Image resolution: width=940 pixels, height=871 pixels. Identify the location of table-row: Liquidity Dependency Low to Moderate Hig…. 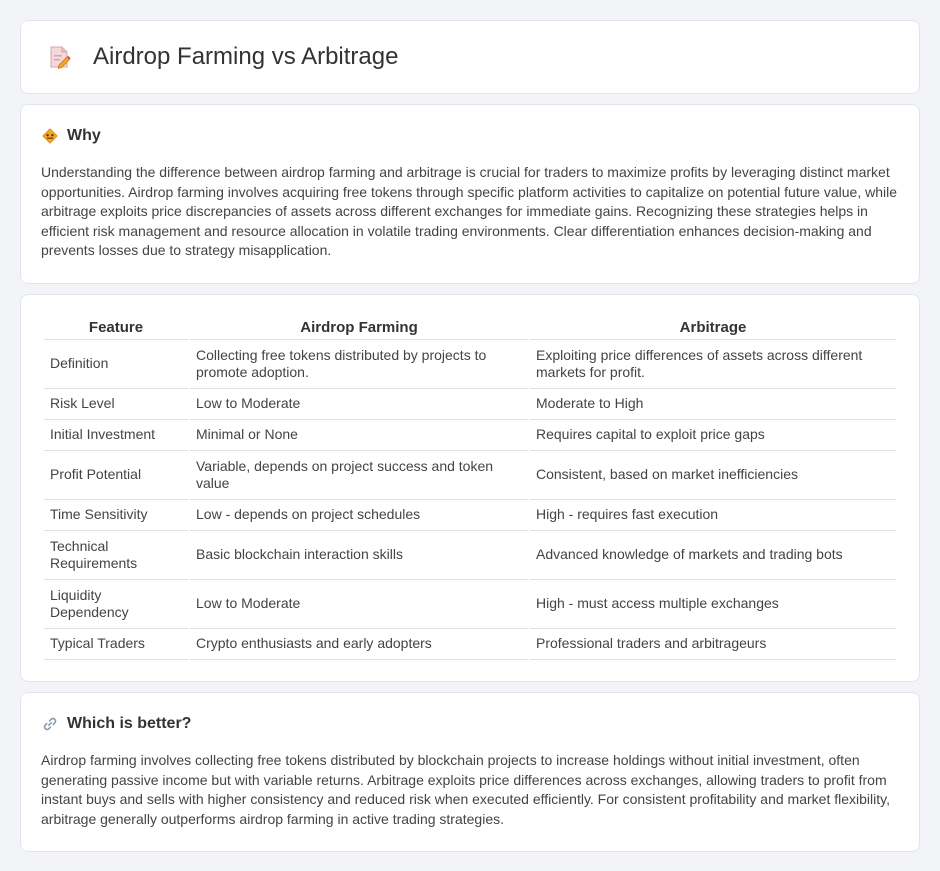
(470, 604).